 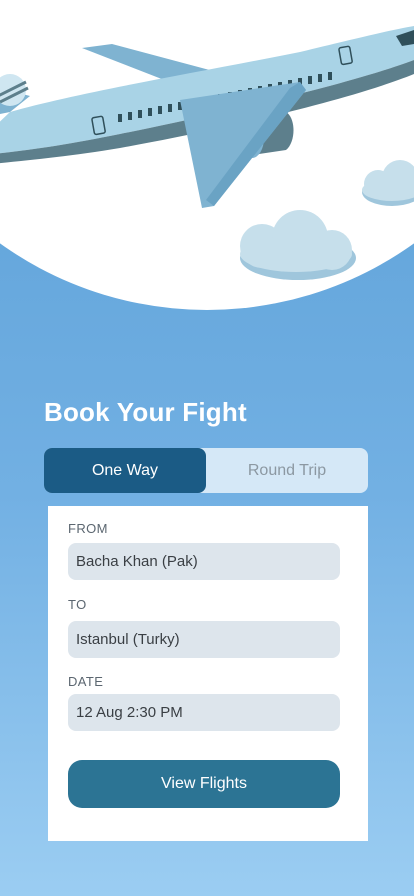 What do you see at coordinates (204, 639) in the screenshot?
I see `to-field: Istanbul (Turky)` at bounding box center [204, 639].